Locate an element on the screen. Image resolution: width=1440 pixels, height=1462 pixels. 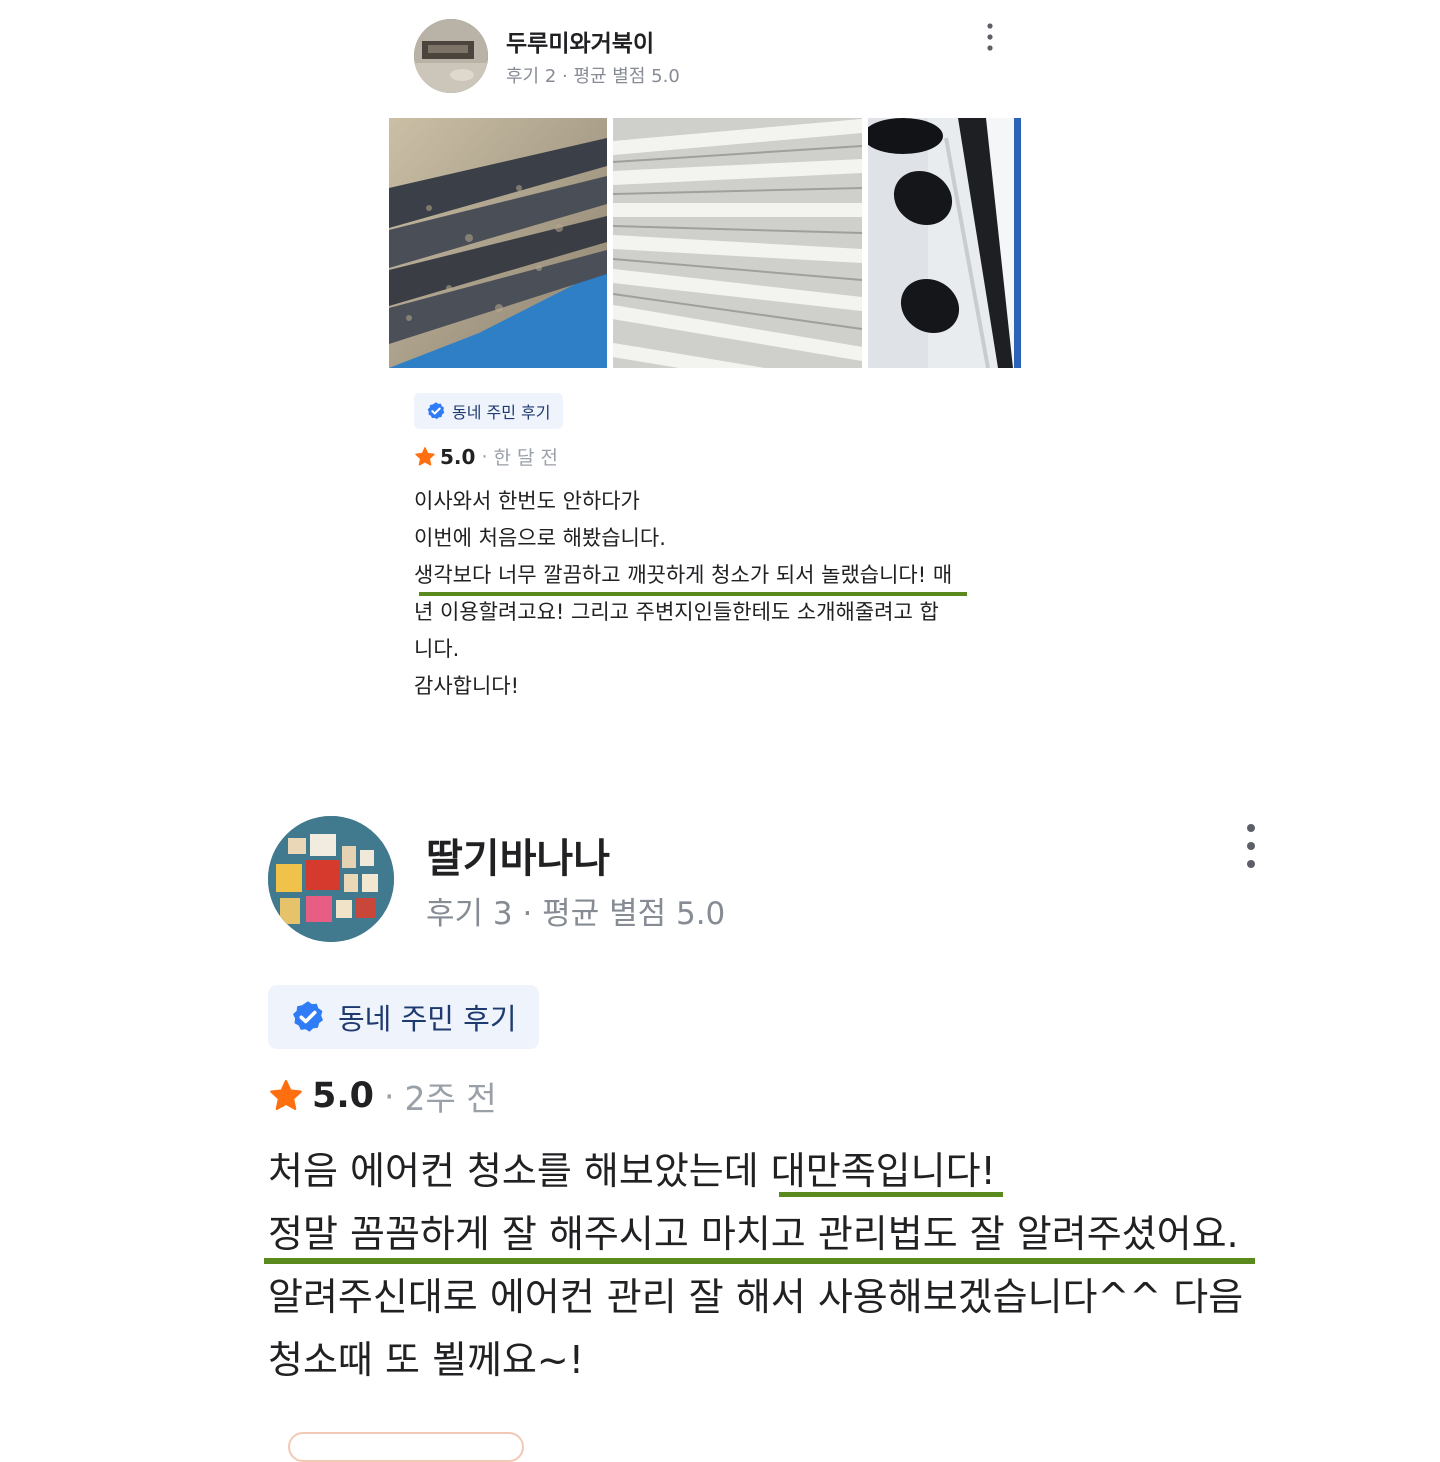
review-line: 처음 에어컨 청소를 해보았는데 대만족입니다! is located at coordinates (632, 1171).